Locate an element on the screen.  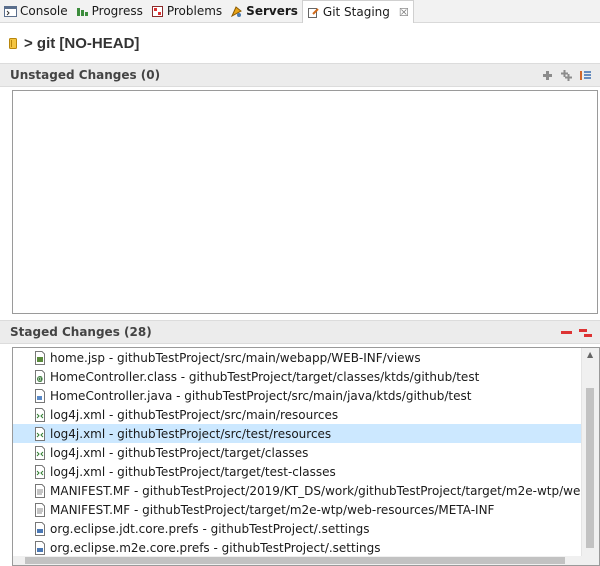
jsp-file-icon is located at coordinates (40, 357).